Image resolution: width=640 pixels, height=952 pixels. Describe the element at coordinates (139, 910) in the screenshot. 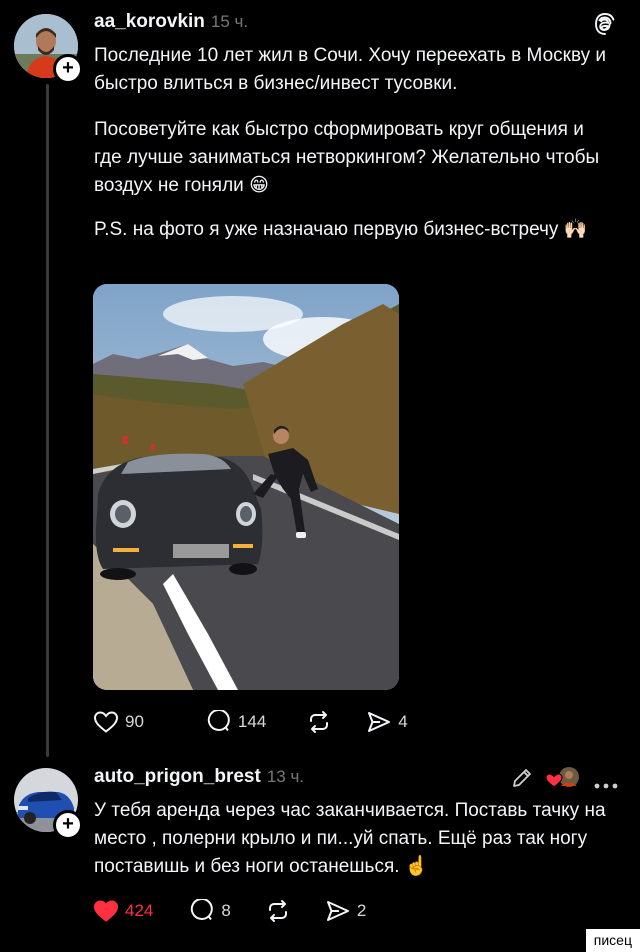

I see `like-count: 424` at that location.